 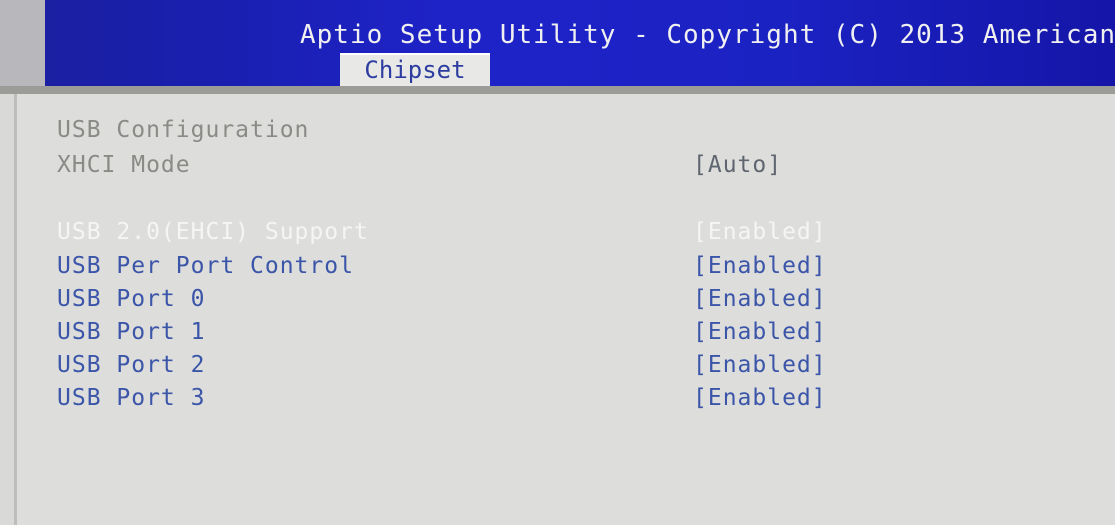 What do you see at coordinates (131, 365) in the screenshot?
I see `setting-label: USB Port 2` at bounding box center [131, 365].